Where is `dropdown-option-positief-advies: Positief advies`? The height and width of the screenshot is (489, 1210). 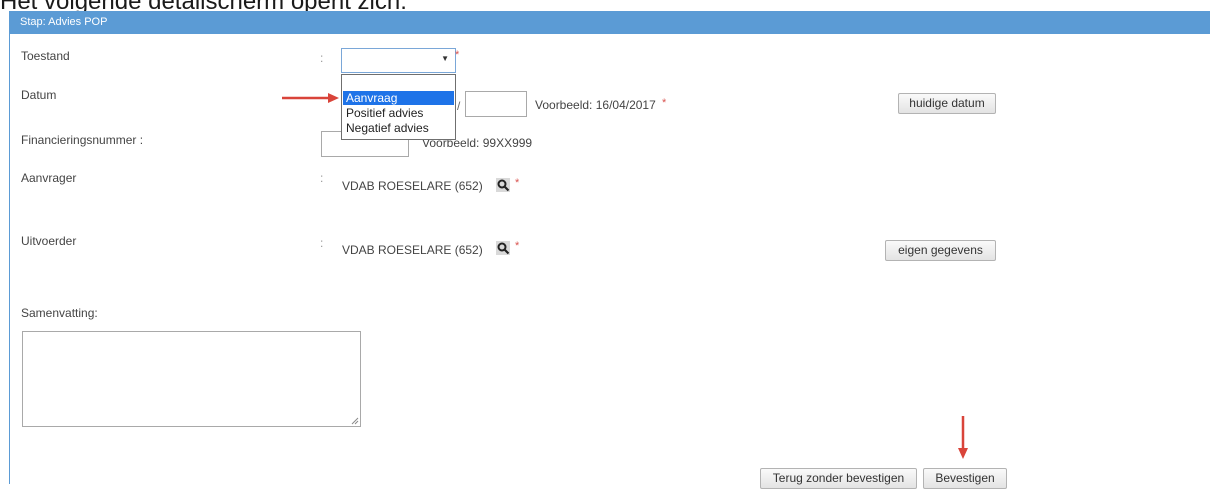 dropdown-option-positief-advies: Positief advies is located at coordinates (398, 113).